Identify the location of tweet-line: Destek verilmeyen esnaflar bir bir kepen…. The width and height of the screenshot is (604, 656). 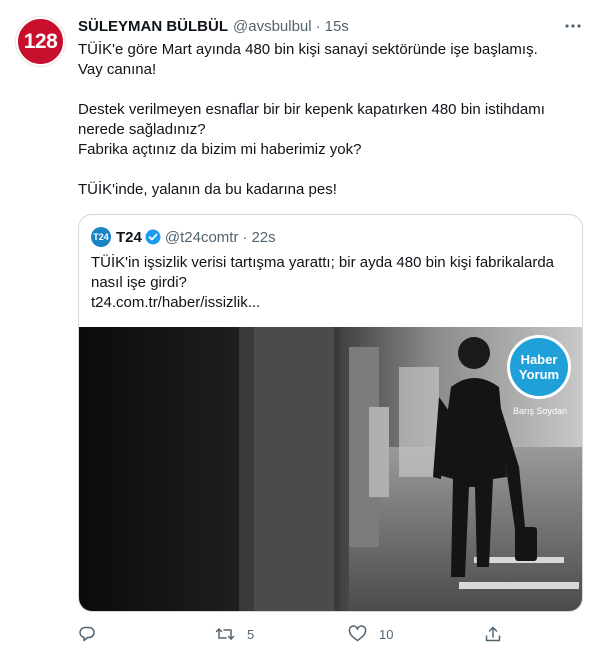
(311, 109).